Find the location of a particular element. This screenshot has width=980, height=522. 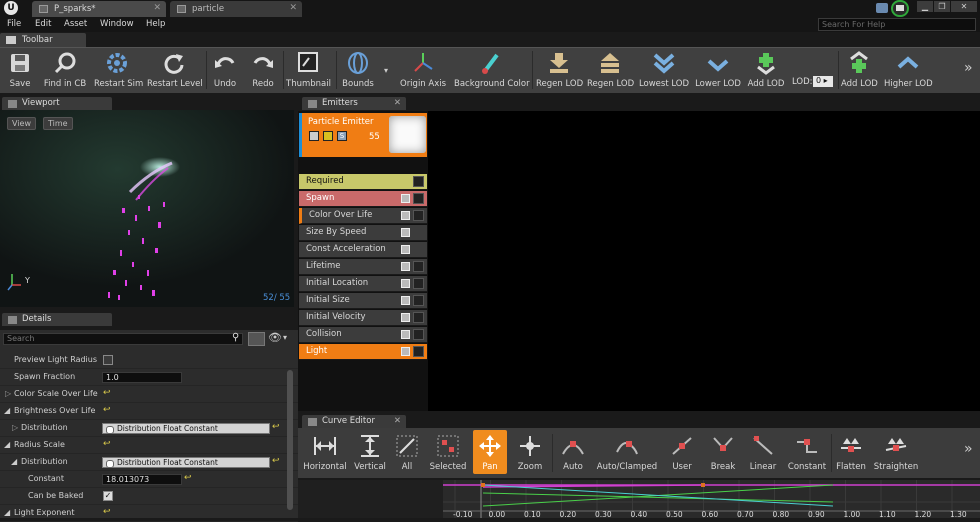

emitter-solo-icon: S is located at coordinates (342, 136).